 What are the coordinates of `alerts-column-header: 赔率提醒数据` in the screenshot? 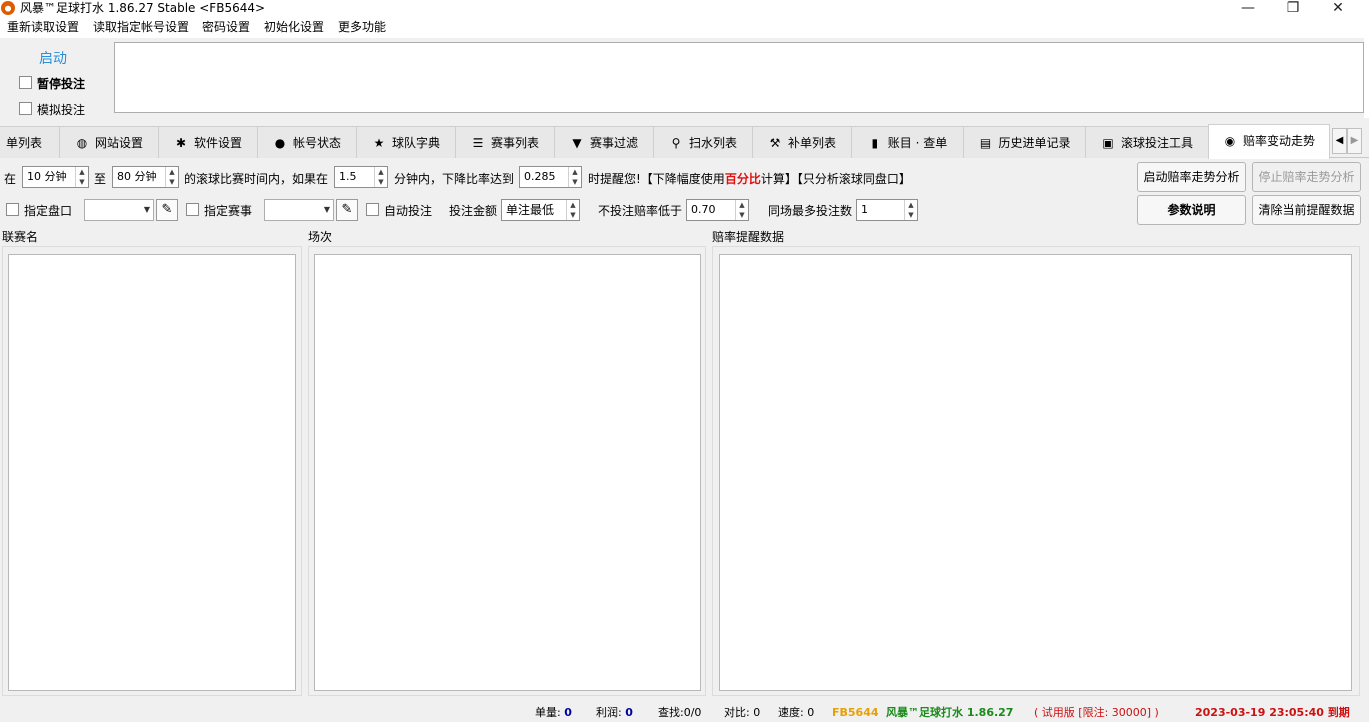 It's located at (748, 237).